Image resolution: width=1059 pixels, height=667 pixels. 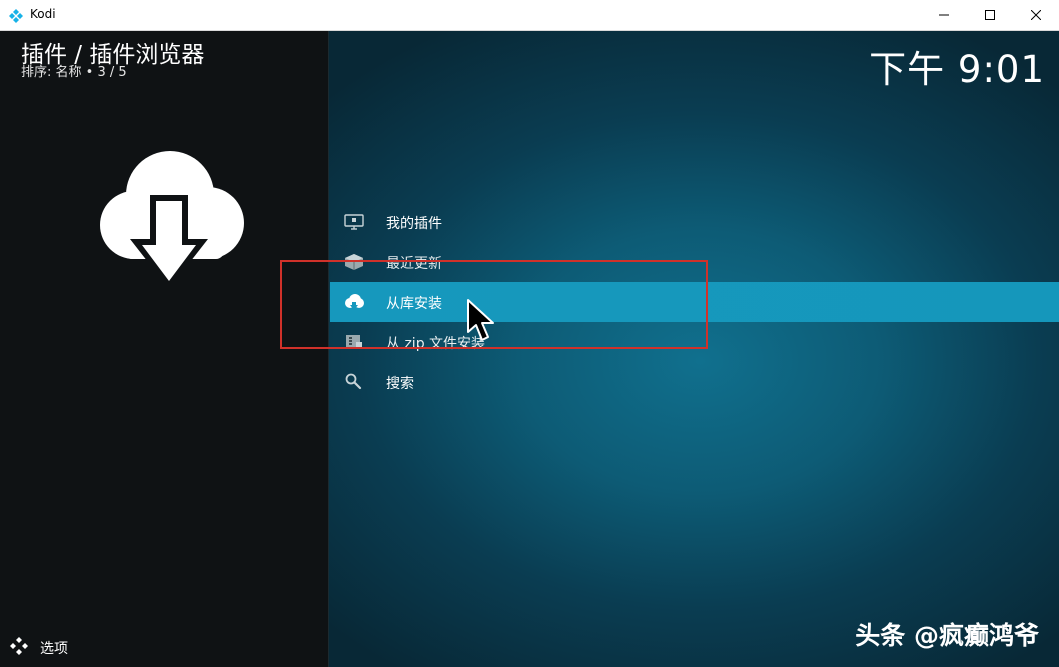 I want to click on close-icon, so click(x=1036, y=15).